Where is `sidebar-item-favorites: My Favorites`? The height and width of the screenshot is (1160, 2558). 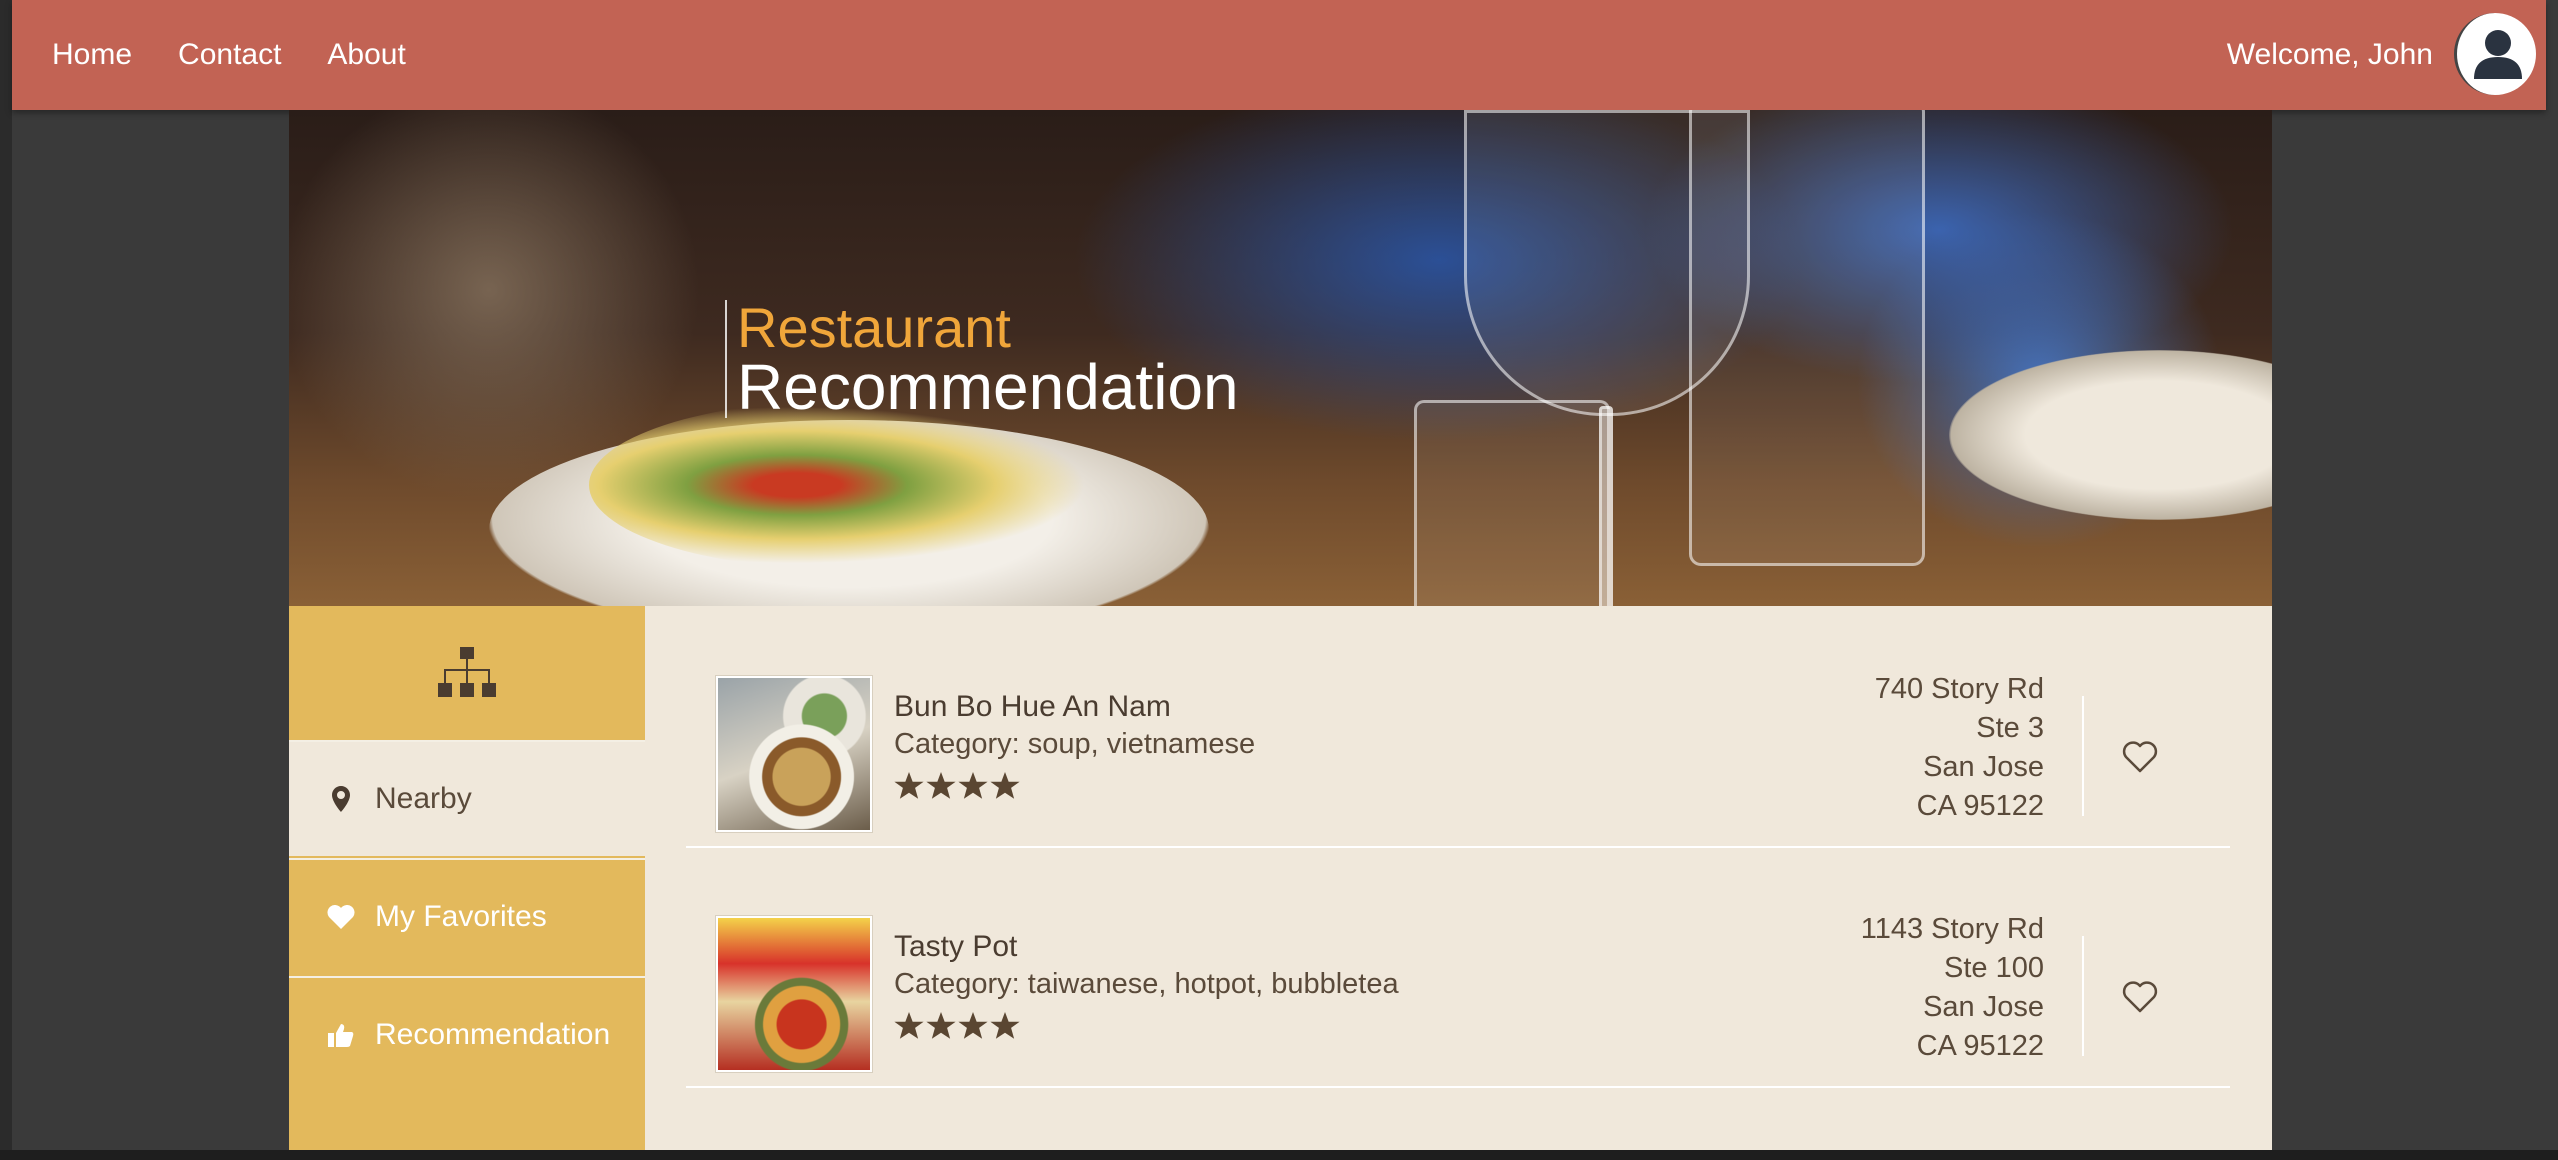
sidebar-item-favorites: My Favorites is located at coordinates (467, 916).